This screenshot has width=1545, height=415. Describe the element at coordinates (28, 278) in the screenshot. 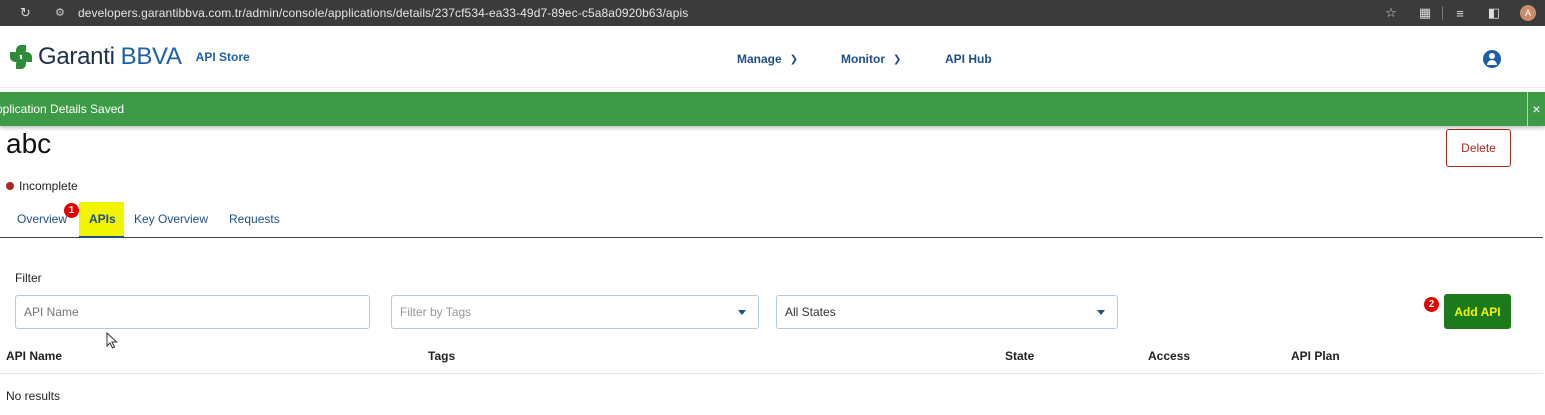

I see `filter-label: Filter` at that location.